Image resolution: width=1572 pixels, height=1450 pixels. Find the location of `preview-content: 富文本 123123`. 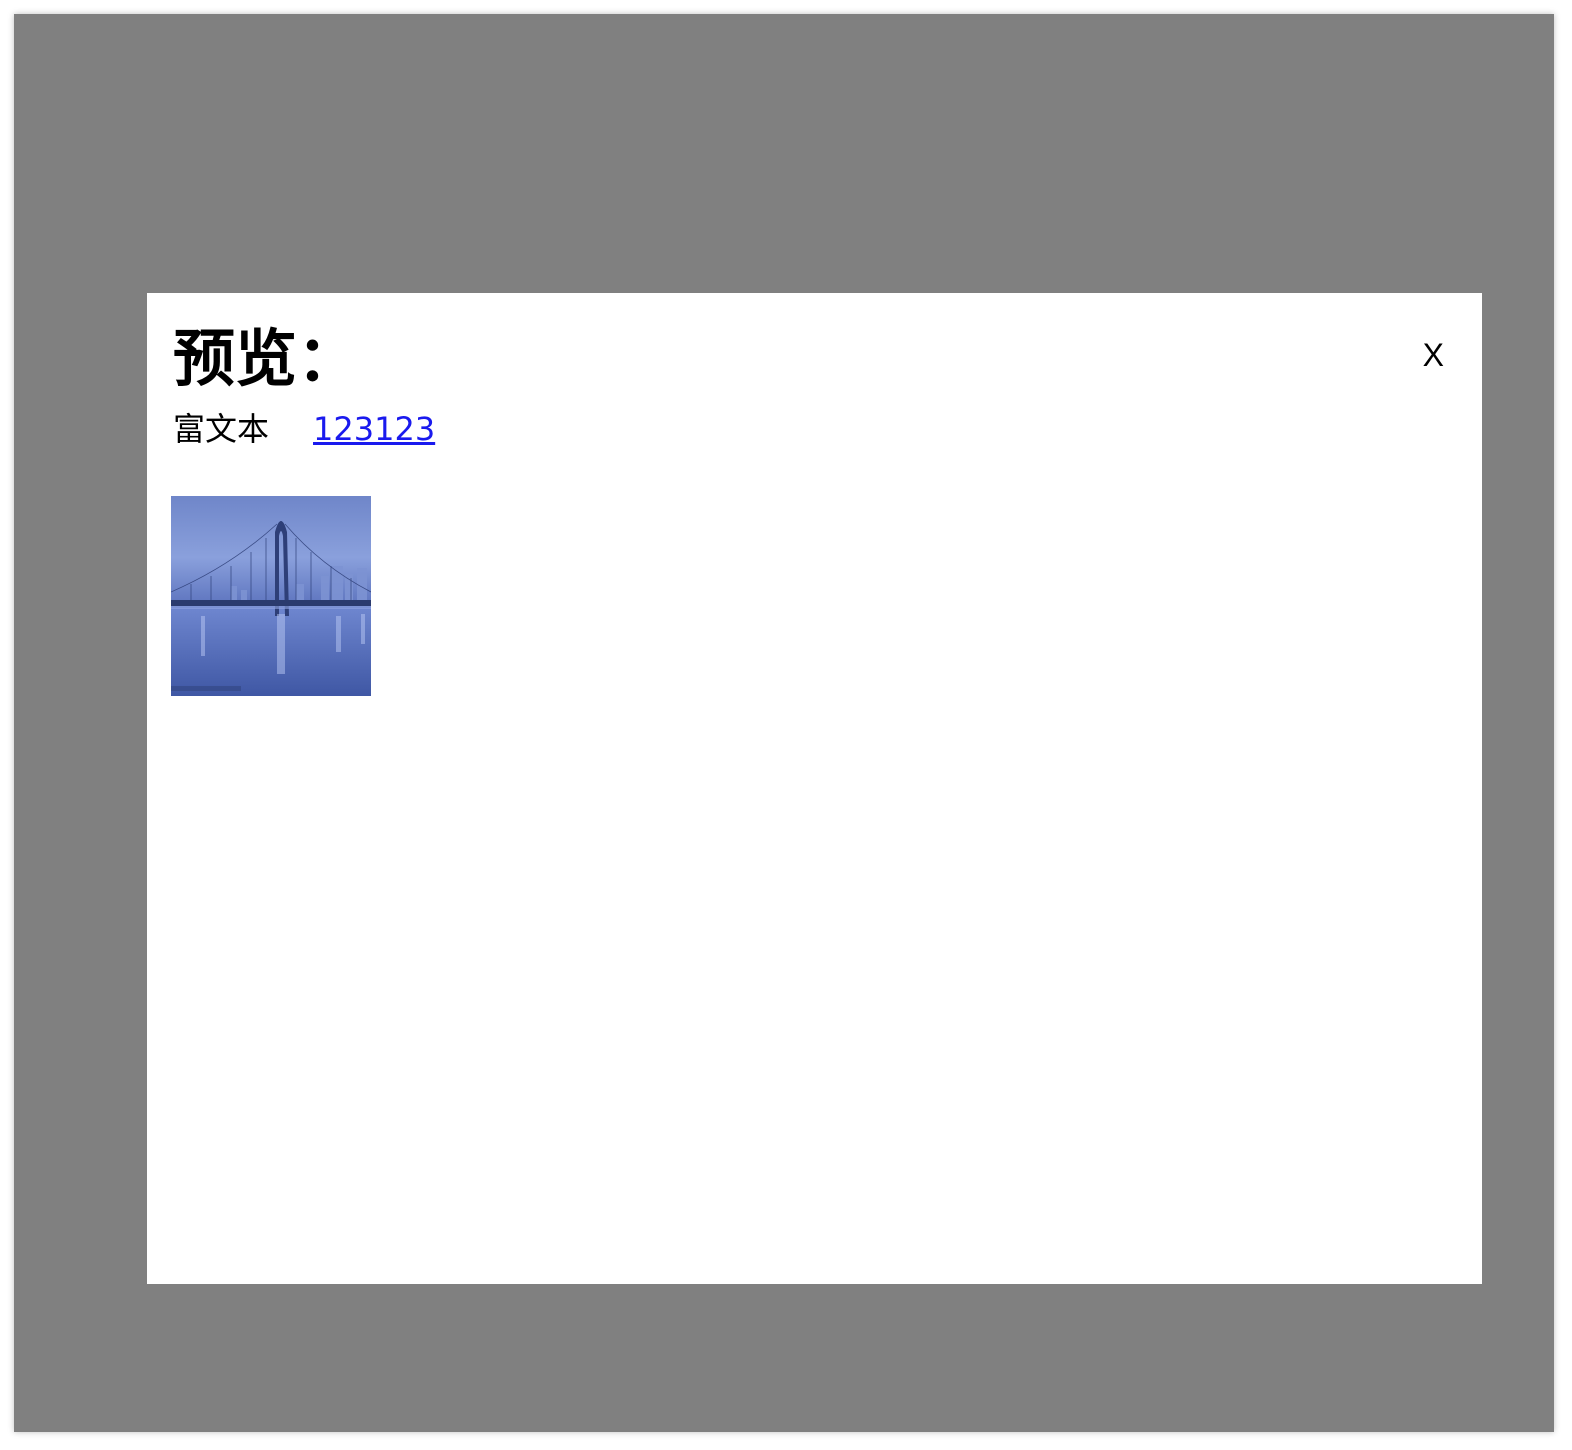

preview-content: 富文本 123123 is located at coordinates (304, 429).